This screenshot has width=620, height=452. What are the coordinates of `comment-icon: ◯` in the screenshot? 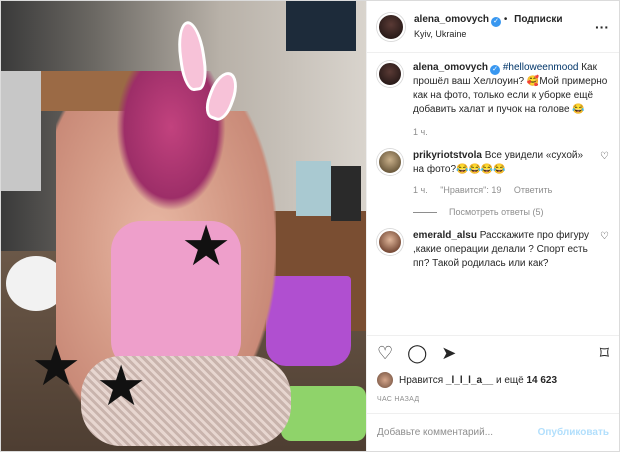 It's located at (417, 354).